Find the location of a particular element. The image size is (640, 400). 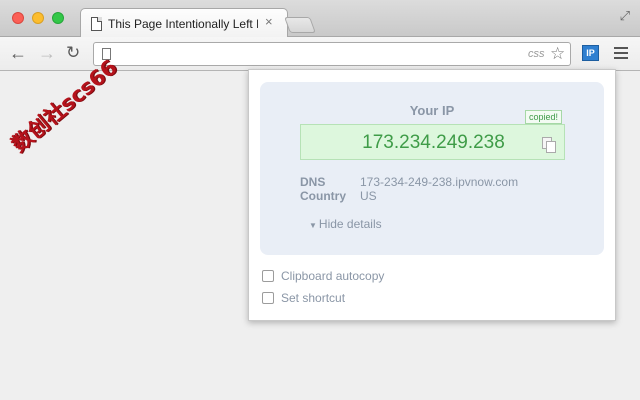

ip-value: 173.234.249.238 is located at coordinates (433, 143).